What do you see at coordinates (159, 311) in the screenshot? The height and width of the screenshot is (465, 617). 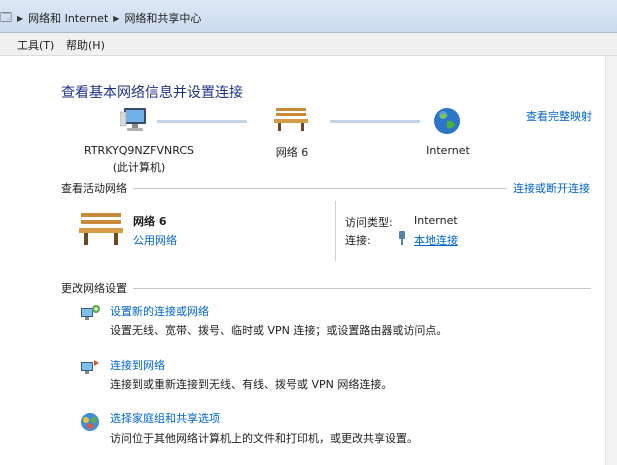 I see `setup-connection-link: 设置新的连接或网络` at bounding box center [159, 311].